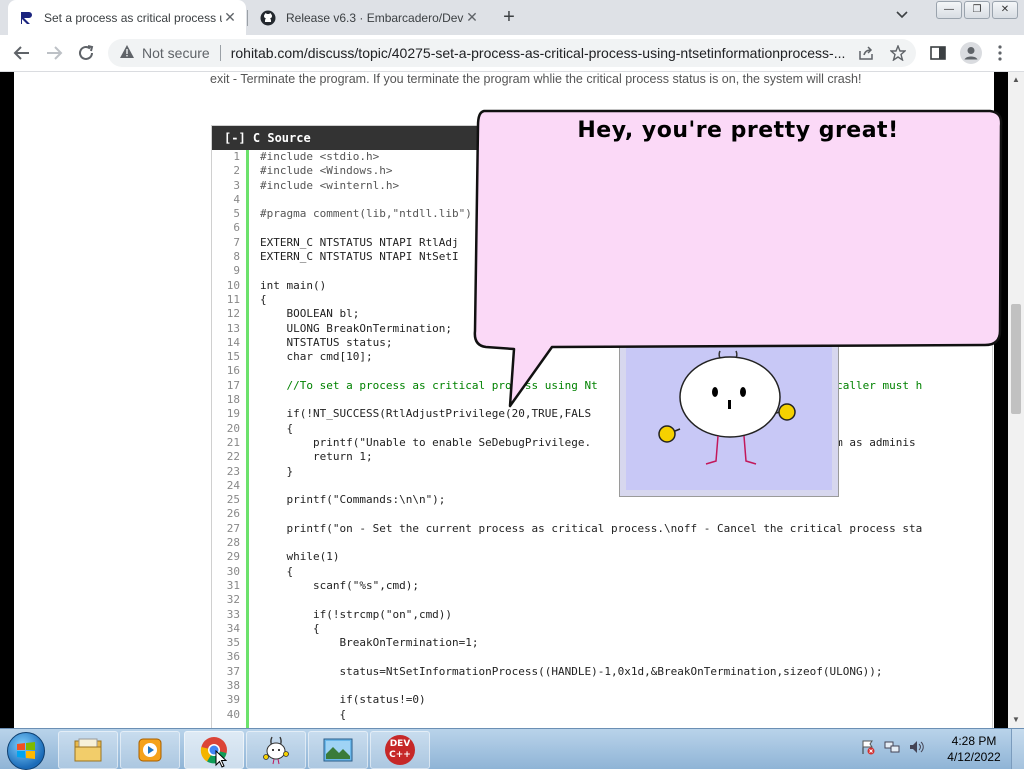  What do you see at coordinates (1017, 749) in the screenshot?
I see `show-desktop-button` at bounding box center [1017, 749].